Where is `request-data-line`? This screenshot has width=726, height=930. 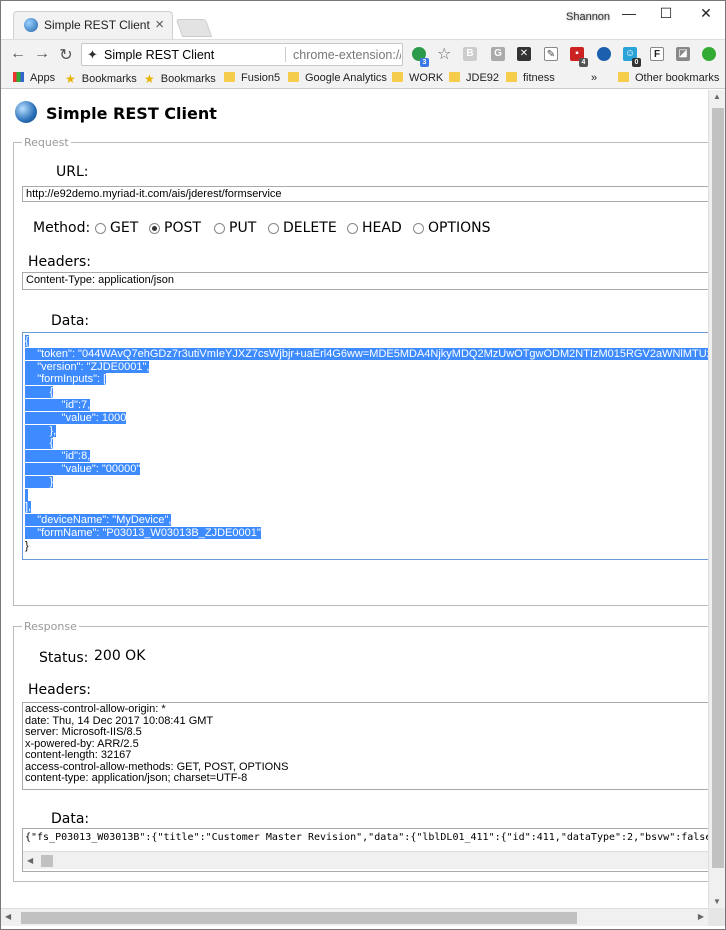
request-data-line is located at coordinates (366, 495).